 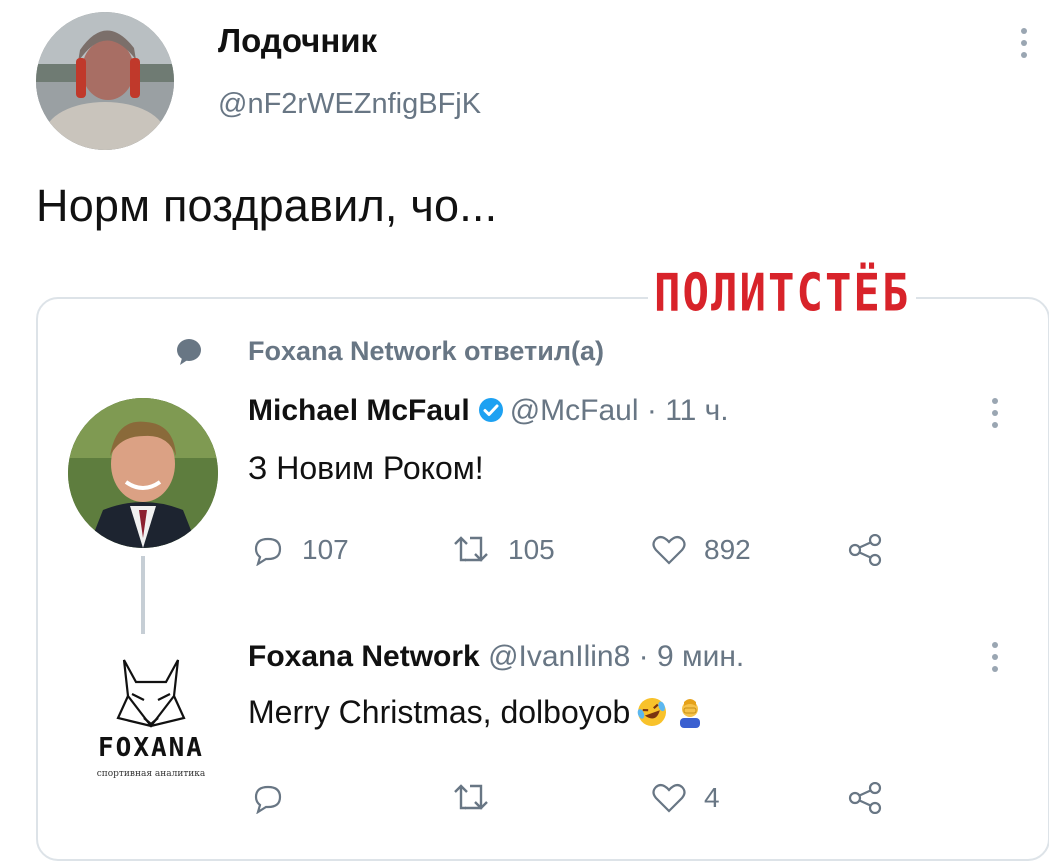 What do you see at coordinates (359, 410) in the screenshot?
I see `mcfaul-name: Michael McFaul` at bounding box center [359, 410].